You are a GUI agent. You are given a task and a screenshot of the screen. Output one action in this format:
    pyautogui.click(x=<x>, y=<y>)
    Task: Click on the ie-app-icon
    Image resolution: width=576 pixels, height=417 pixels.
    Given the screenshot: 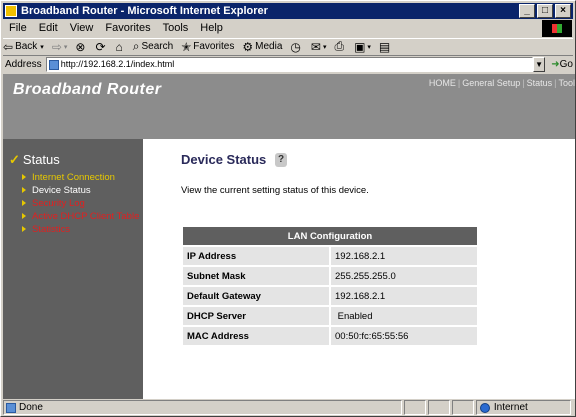 What is the action you would take?
    pyautogui.click(x=11, y=11)
    